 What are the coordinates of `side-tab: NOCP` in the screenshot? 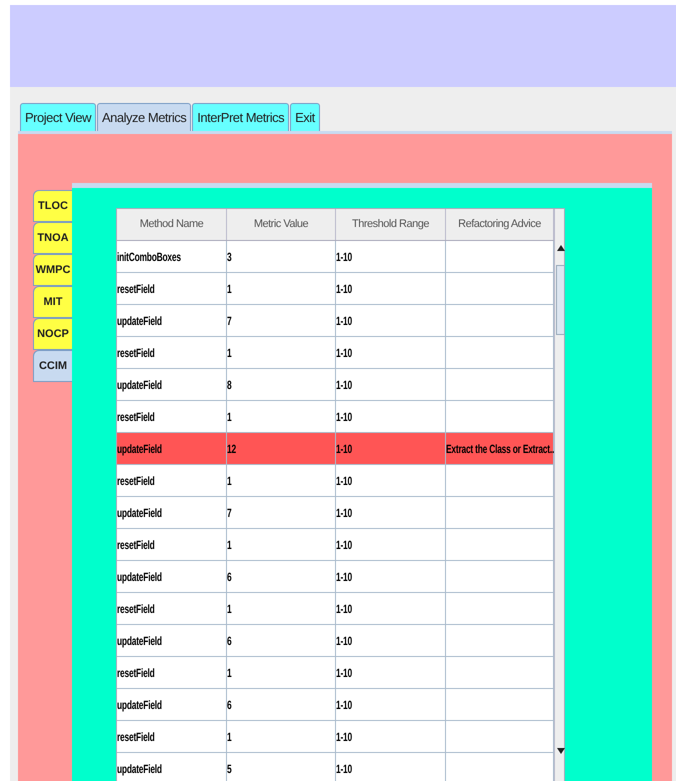 It's located at (52, 334).